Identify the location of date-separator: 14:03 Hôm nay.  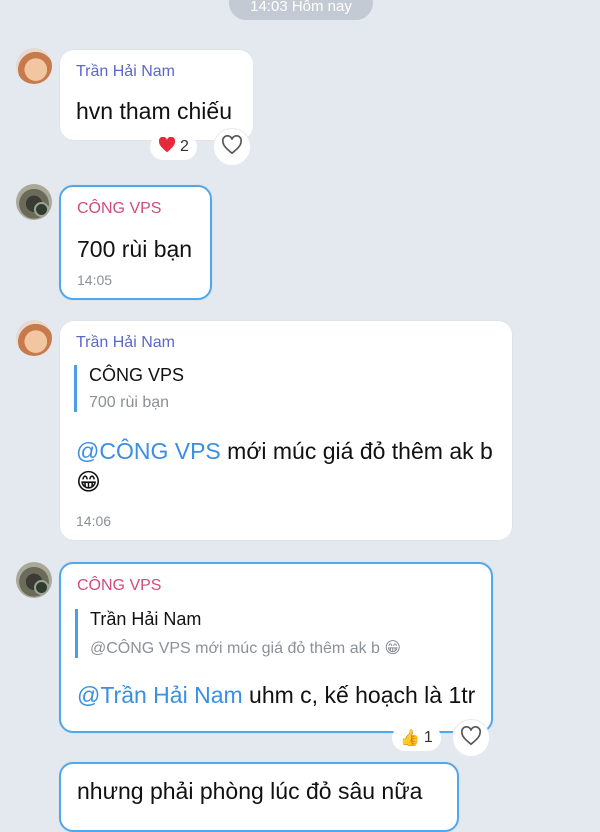
(301, 10).